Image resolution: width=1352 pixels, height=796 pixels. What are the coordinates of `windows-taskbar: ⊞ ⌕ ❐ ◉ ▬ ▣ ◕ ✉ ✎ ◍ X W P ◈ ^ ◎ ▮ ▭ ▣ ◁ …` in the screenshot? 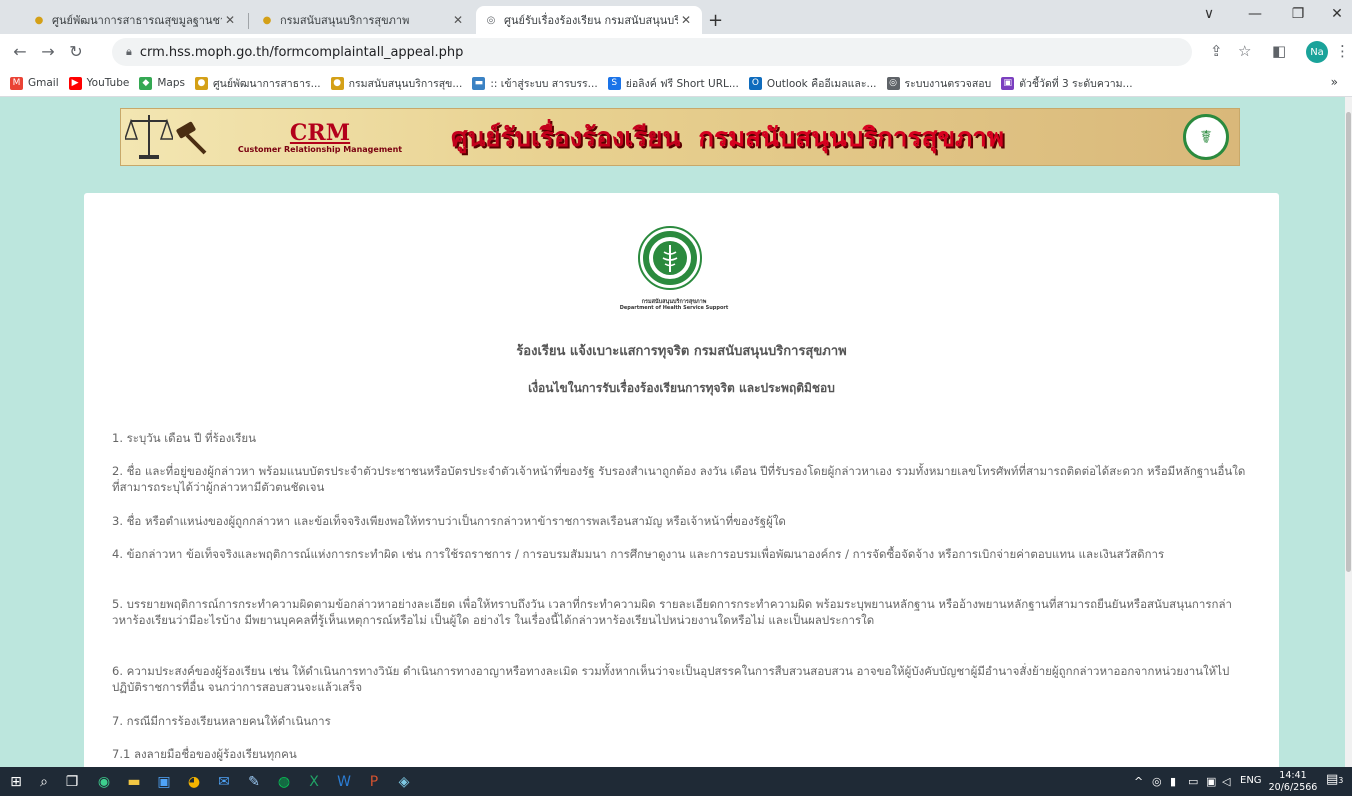 It's located at (676, 781).